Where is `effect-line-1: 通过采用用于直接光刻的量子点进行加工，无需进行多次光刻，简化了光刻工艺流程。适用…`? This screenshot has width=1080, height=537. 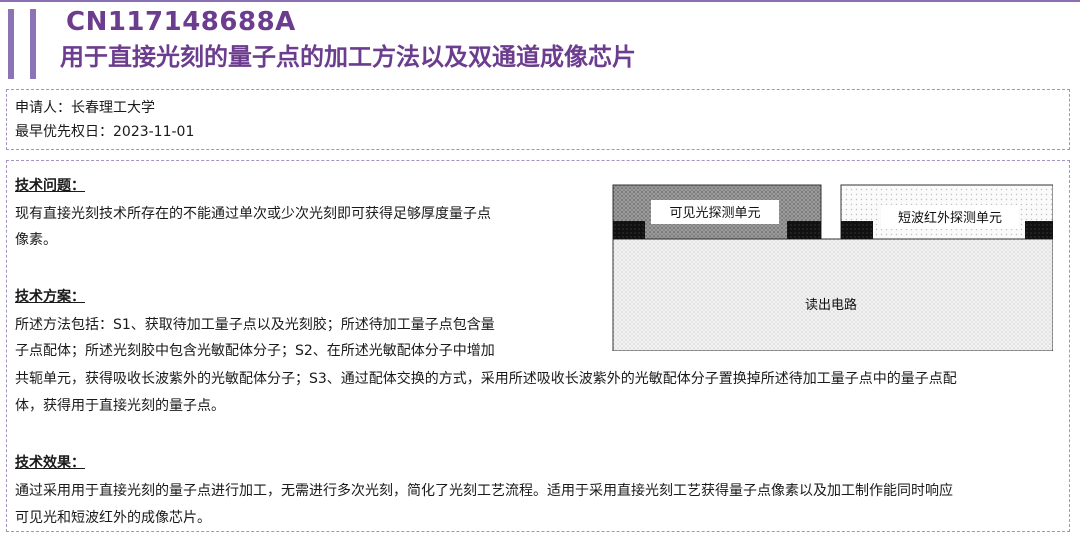 effect-line-1: 通过采用用于直接光刻的量子点进行加工，无需进行多次光刻，简化了光刻工艺流程。适用… is located at coordinates (484, 491).